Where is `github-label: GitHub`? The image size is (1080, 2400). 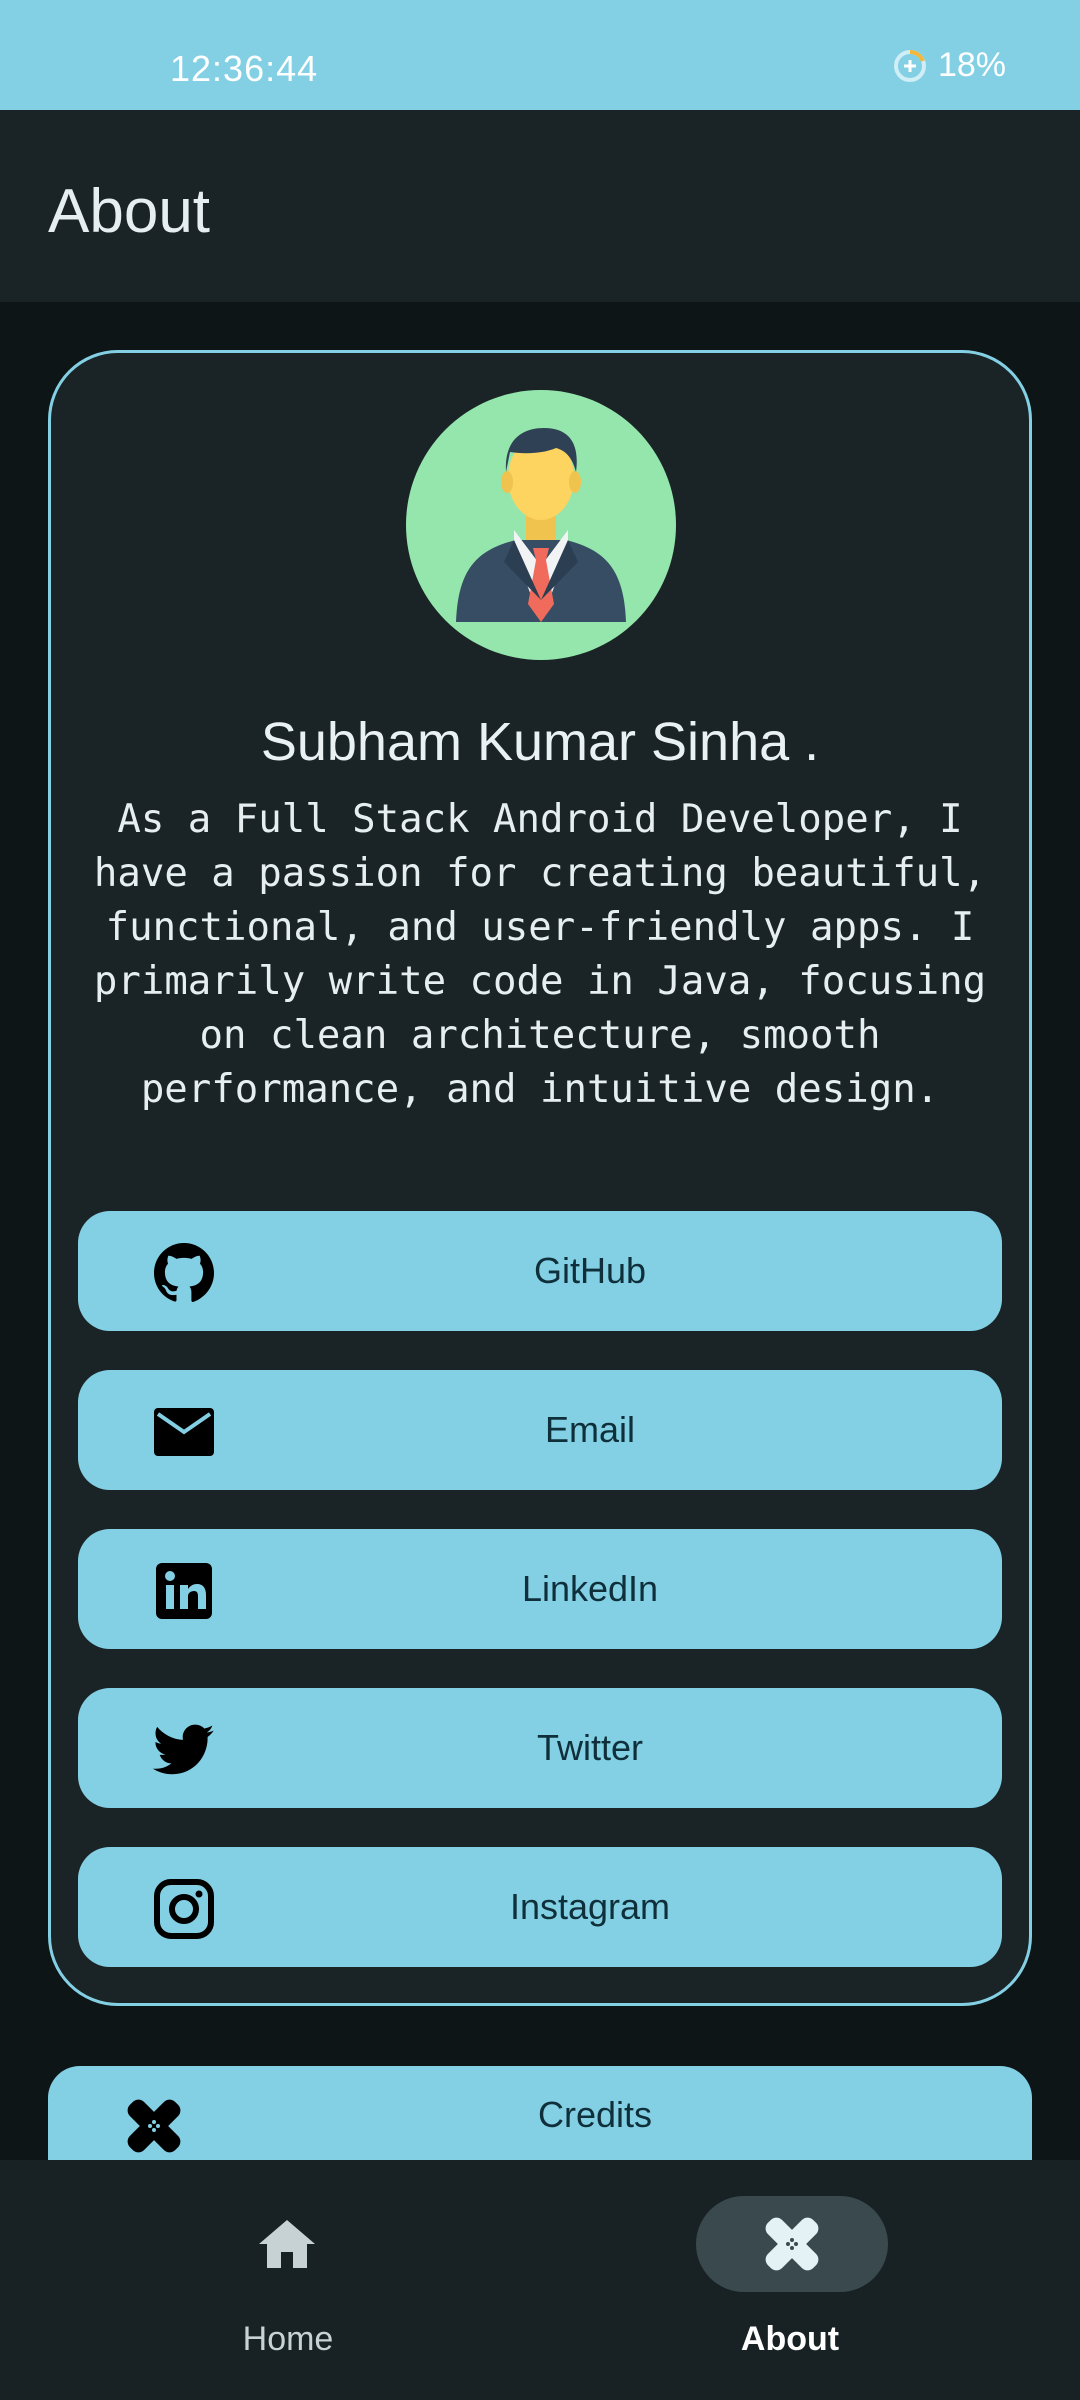 github-label: GitHub is located at coordinates (590, 1270).